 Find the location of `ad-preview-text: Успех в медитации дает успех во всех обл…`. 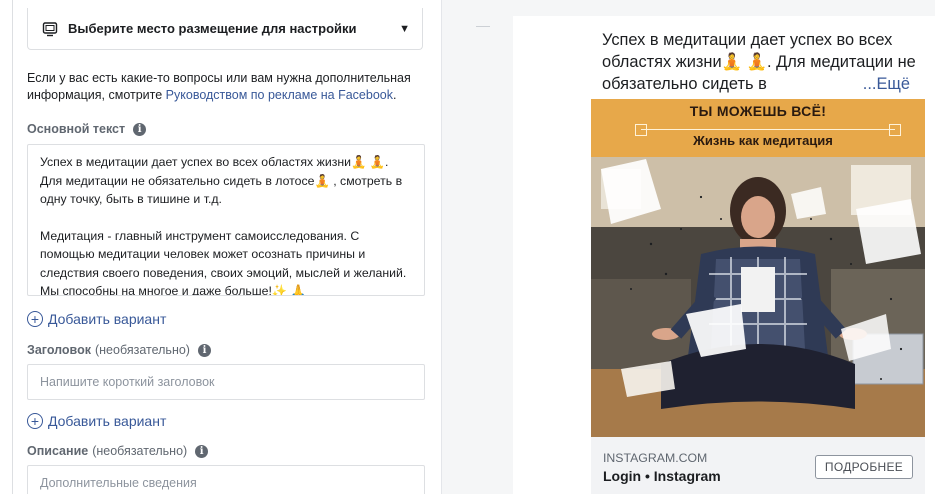

ad-preview-text: Успех в медитации дает успех во всех обл… is located at coordinates (762, 62).